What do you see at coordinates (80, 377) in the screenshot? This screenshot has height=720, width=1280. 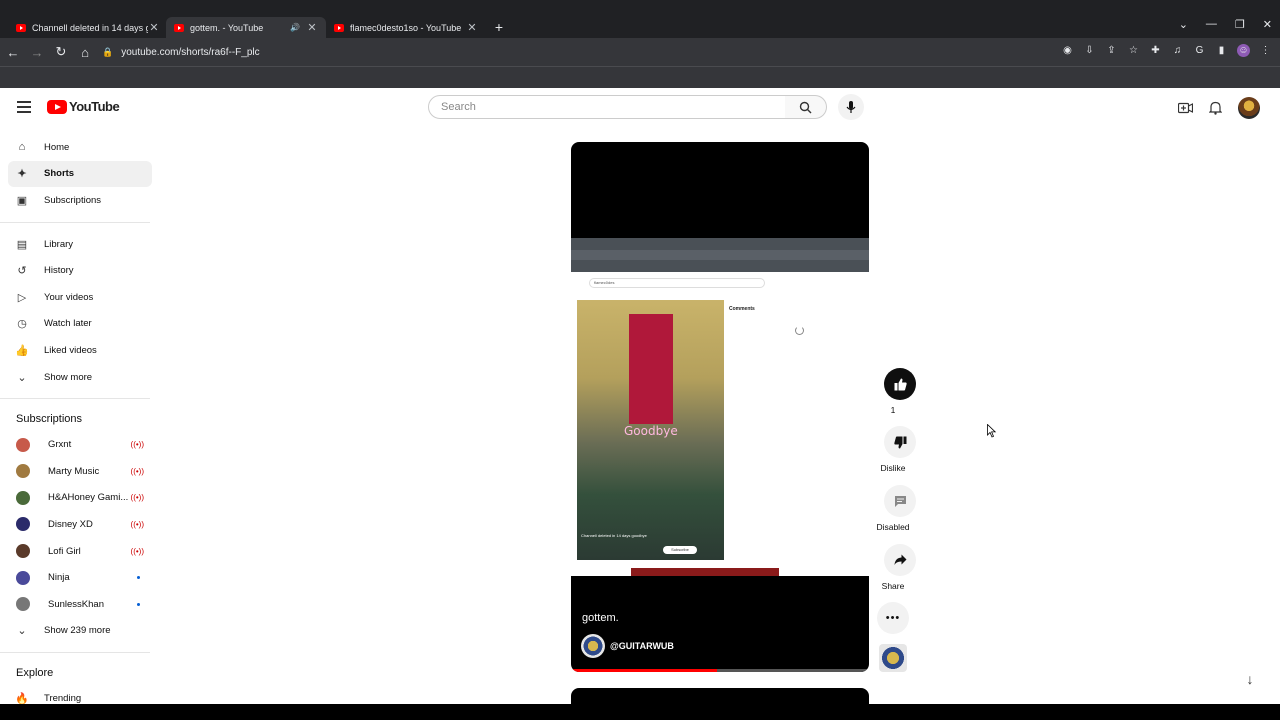 I see `sidebar-item-show-more: ⌄ Show more` at bounding box center [80, 377].